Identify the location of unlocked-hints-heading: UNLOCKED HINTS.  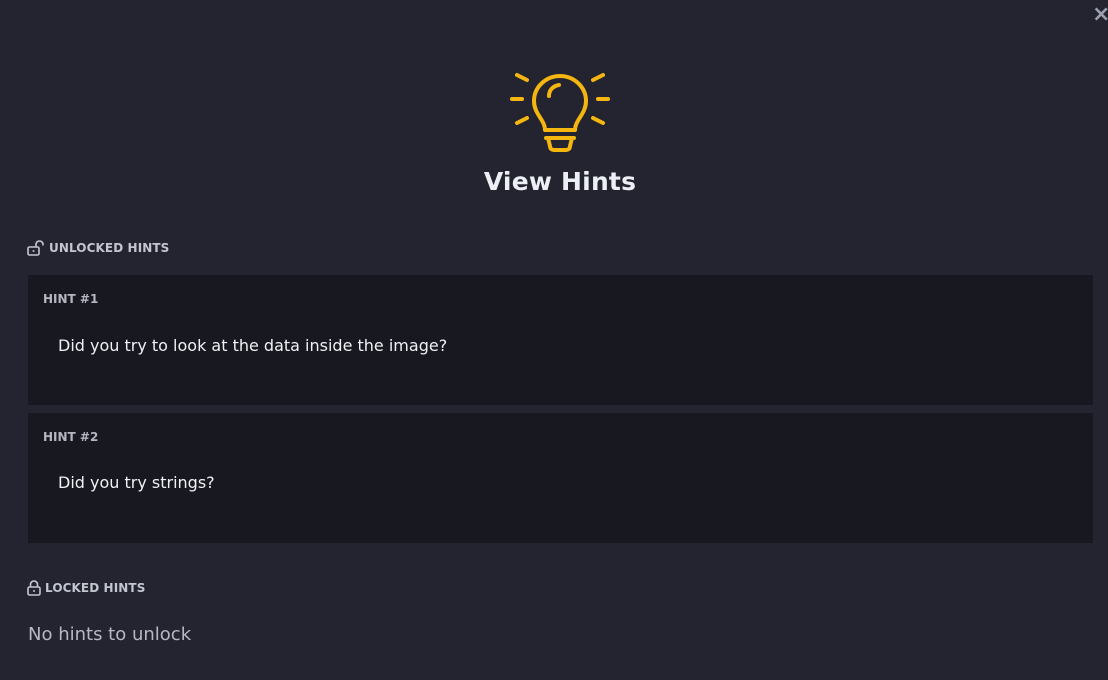
(98, 248).